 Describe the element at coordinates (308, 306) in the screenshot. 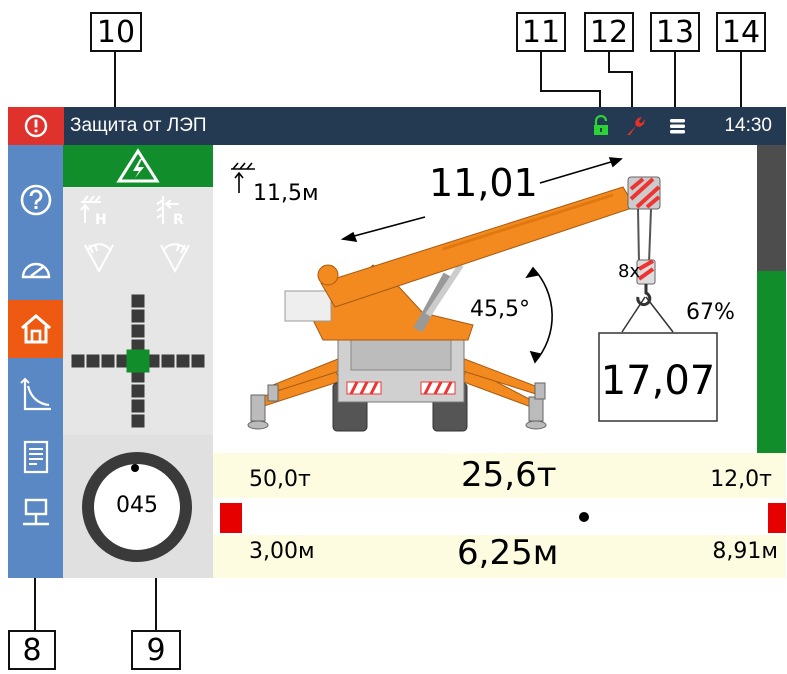

I see `counterweight` at that location.